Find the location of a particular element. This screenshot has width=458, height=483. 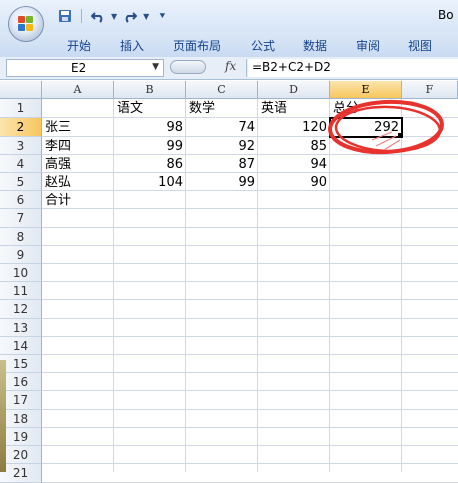

annotation-strokes is located at coordinates (386, 141).